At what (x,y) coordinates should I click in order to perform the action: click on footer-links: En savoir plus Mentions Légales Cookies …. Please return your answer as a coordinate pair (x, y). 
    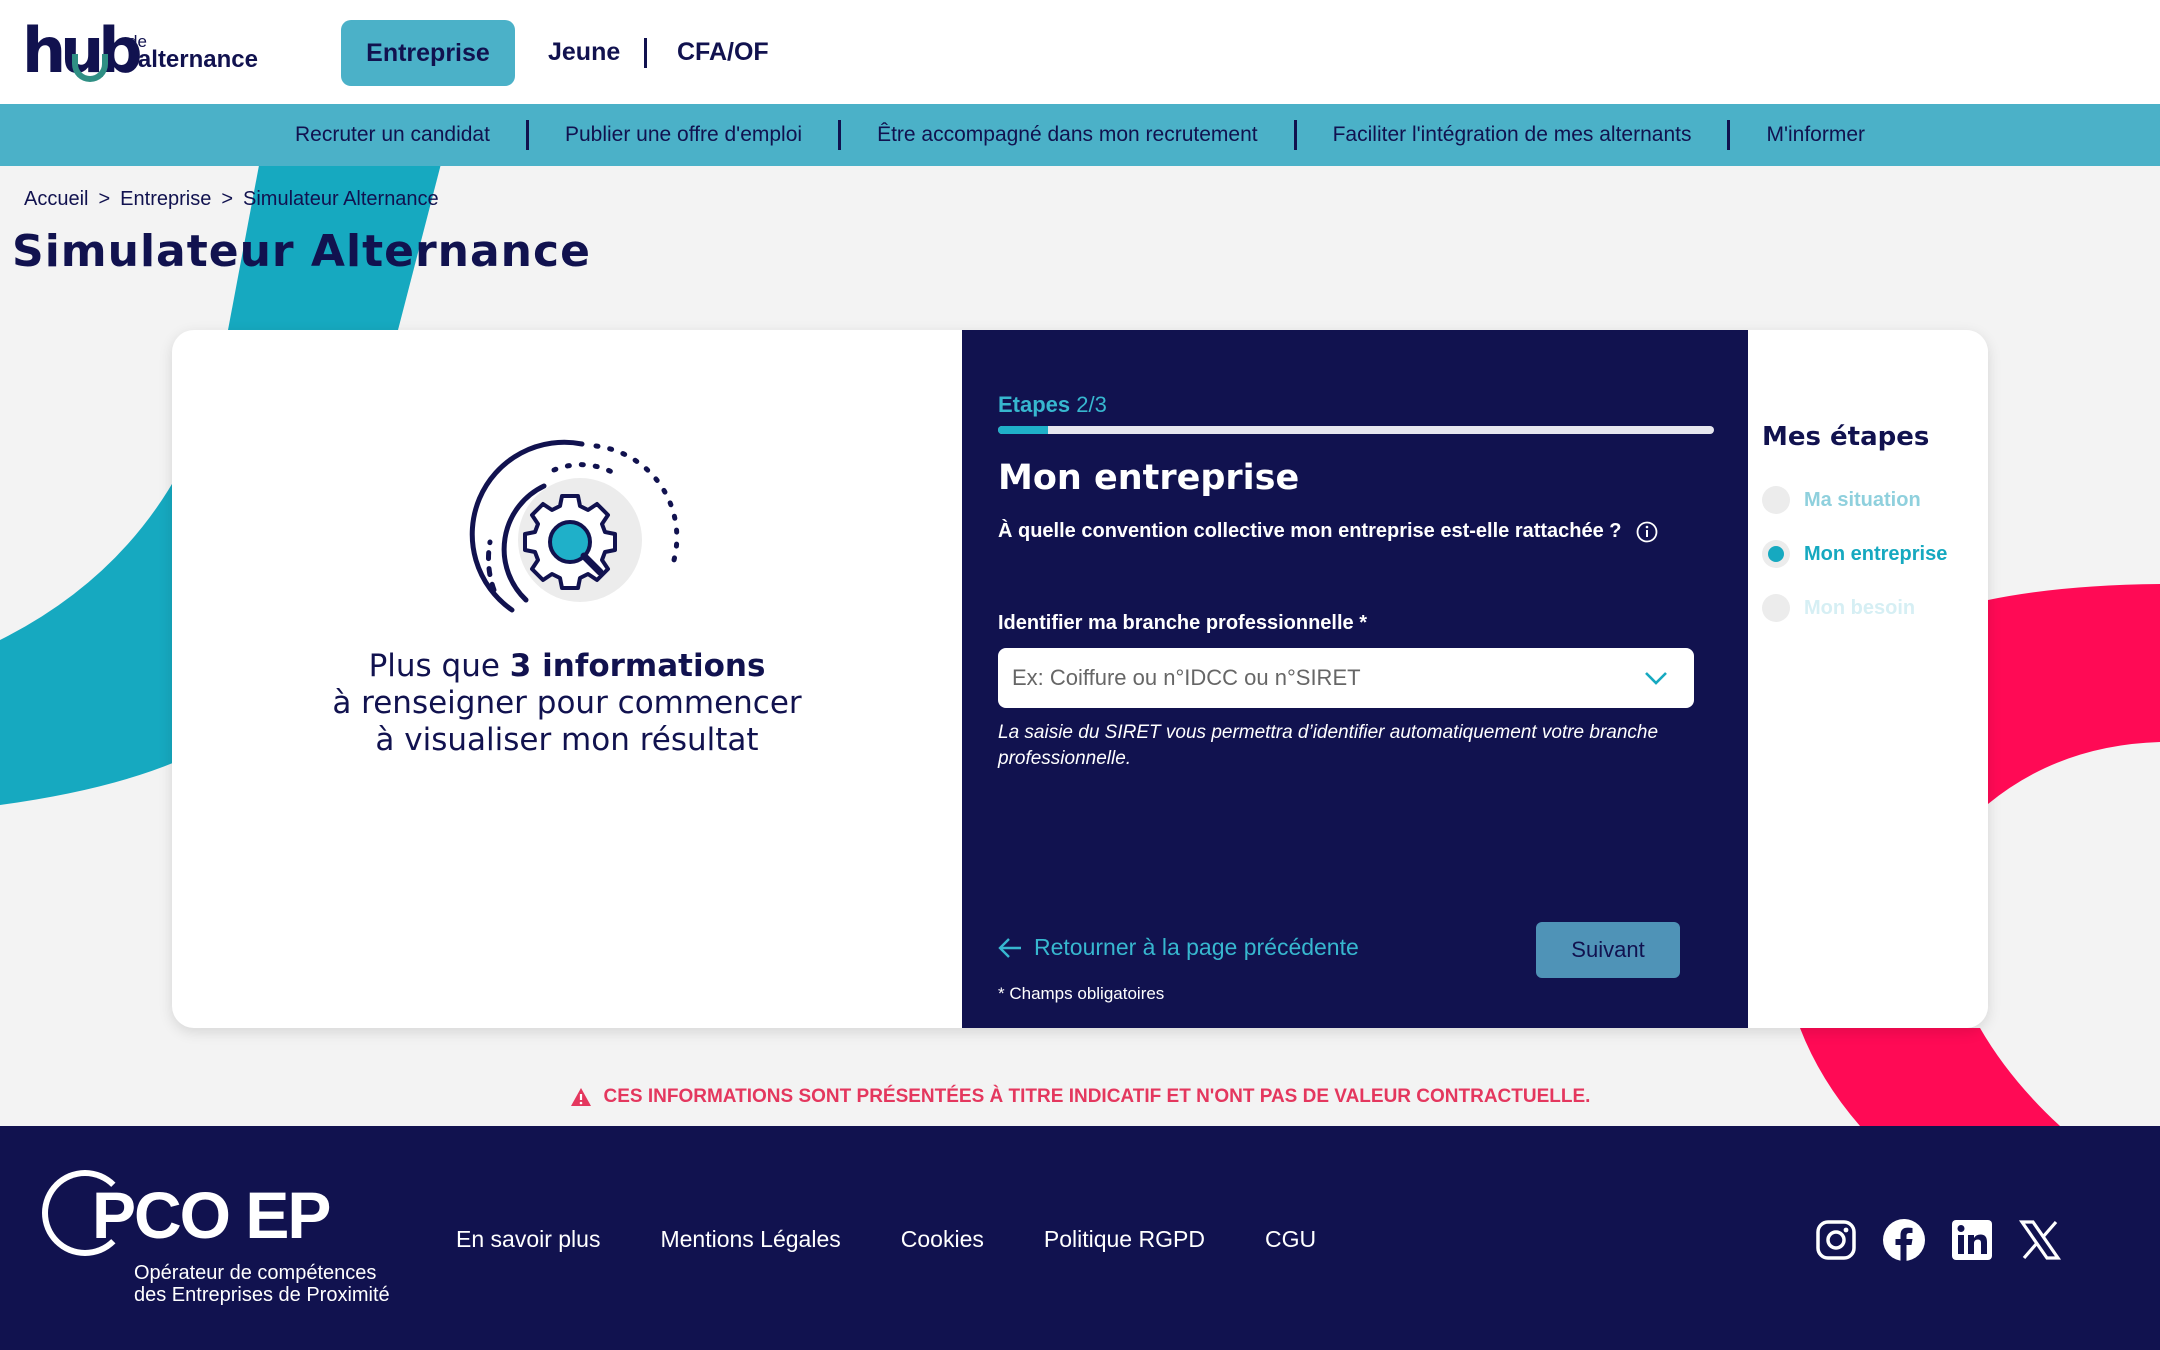
    Looking at the image, I should click on (886, 1239).